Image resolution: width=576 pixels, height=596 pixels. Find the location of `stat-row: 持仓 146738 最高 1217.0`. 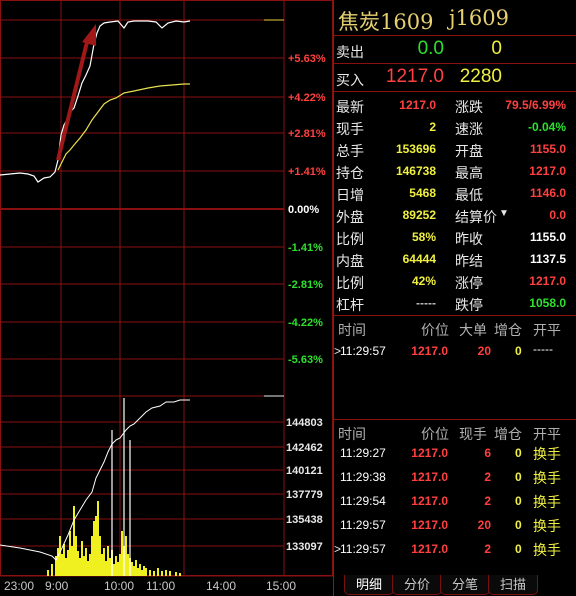

stat-row: 持仓 146738 最高 1217.0 is located at coordinates (455, 171).